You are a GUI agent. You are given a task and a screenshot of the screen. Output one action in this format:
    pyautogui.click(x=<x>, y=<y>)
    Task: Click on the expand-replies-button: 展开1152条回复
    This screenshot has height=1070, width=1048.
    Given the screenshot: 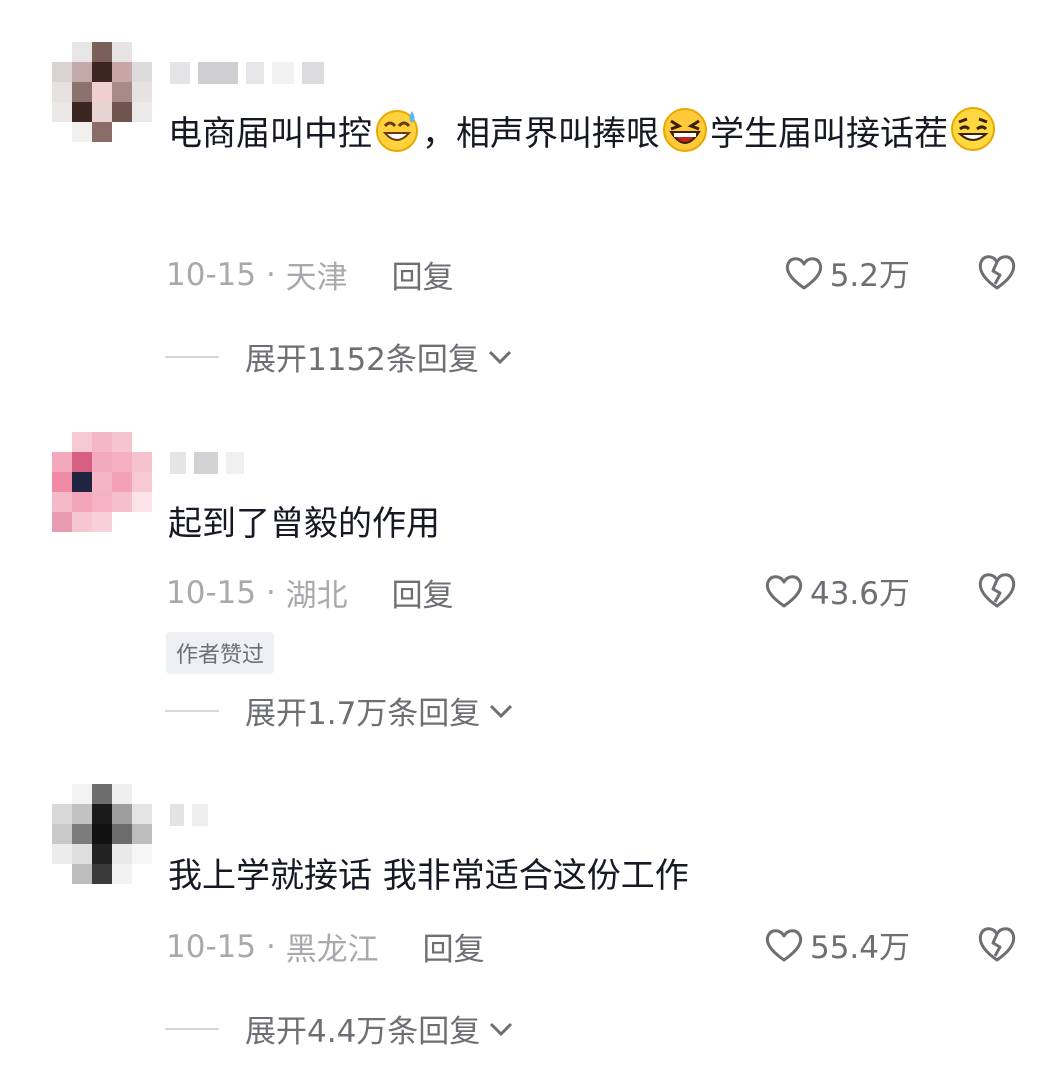 What is the action you would take?
    pyautogui.click(x=339, y=356)
    